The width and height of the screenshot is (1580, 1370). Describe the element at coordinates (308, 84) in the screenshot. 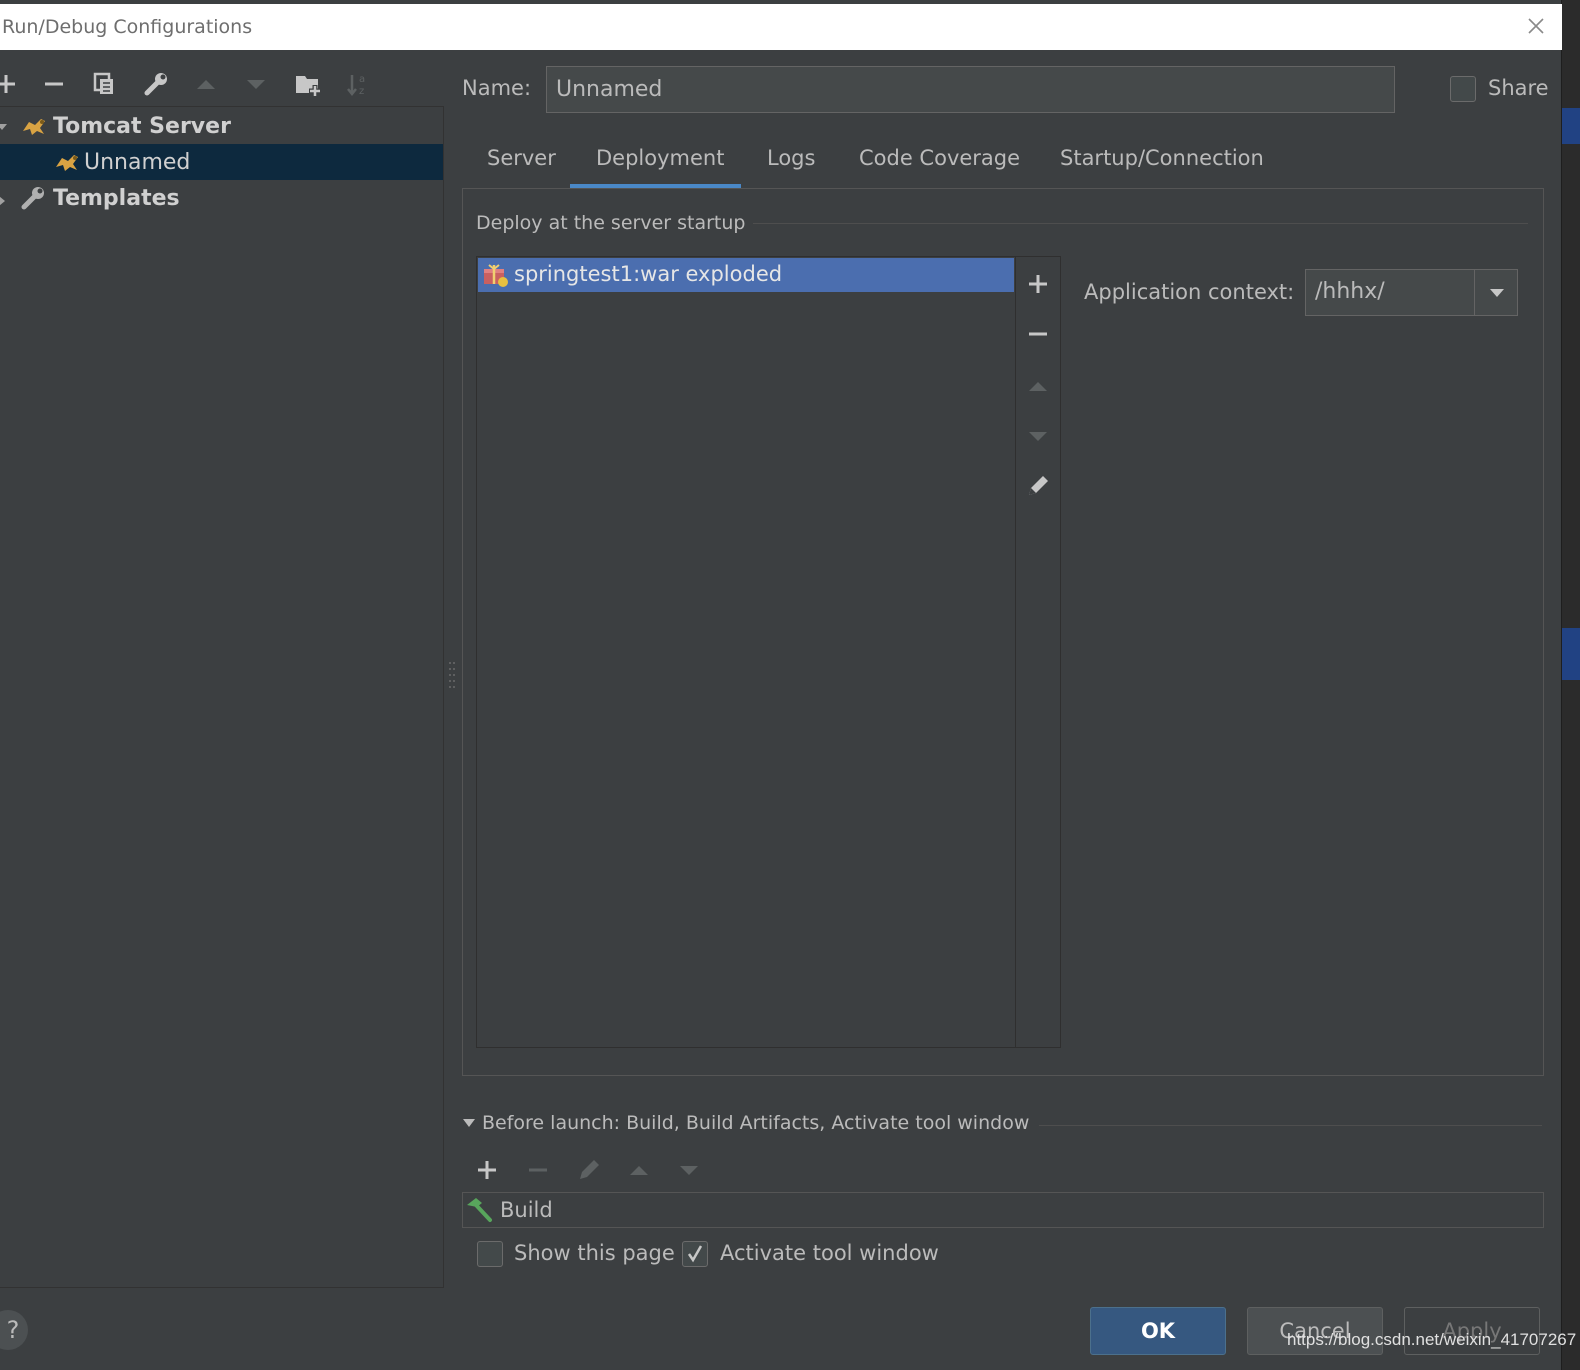

I see `new-folder-icon` at that location.